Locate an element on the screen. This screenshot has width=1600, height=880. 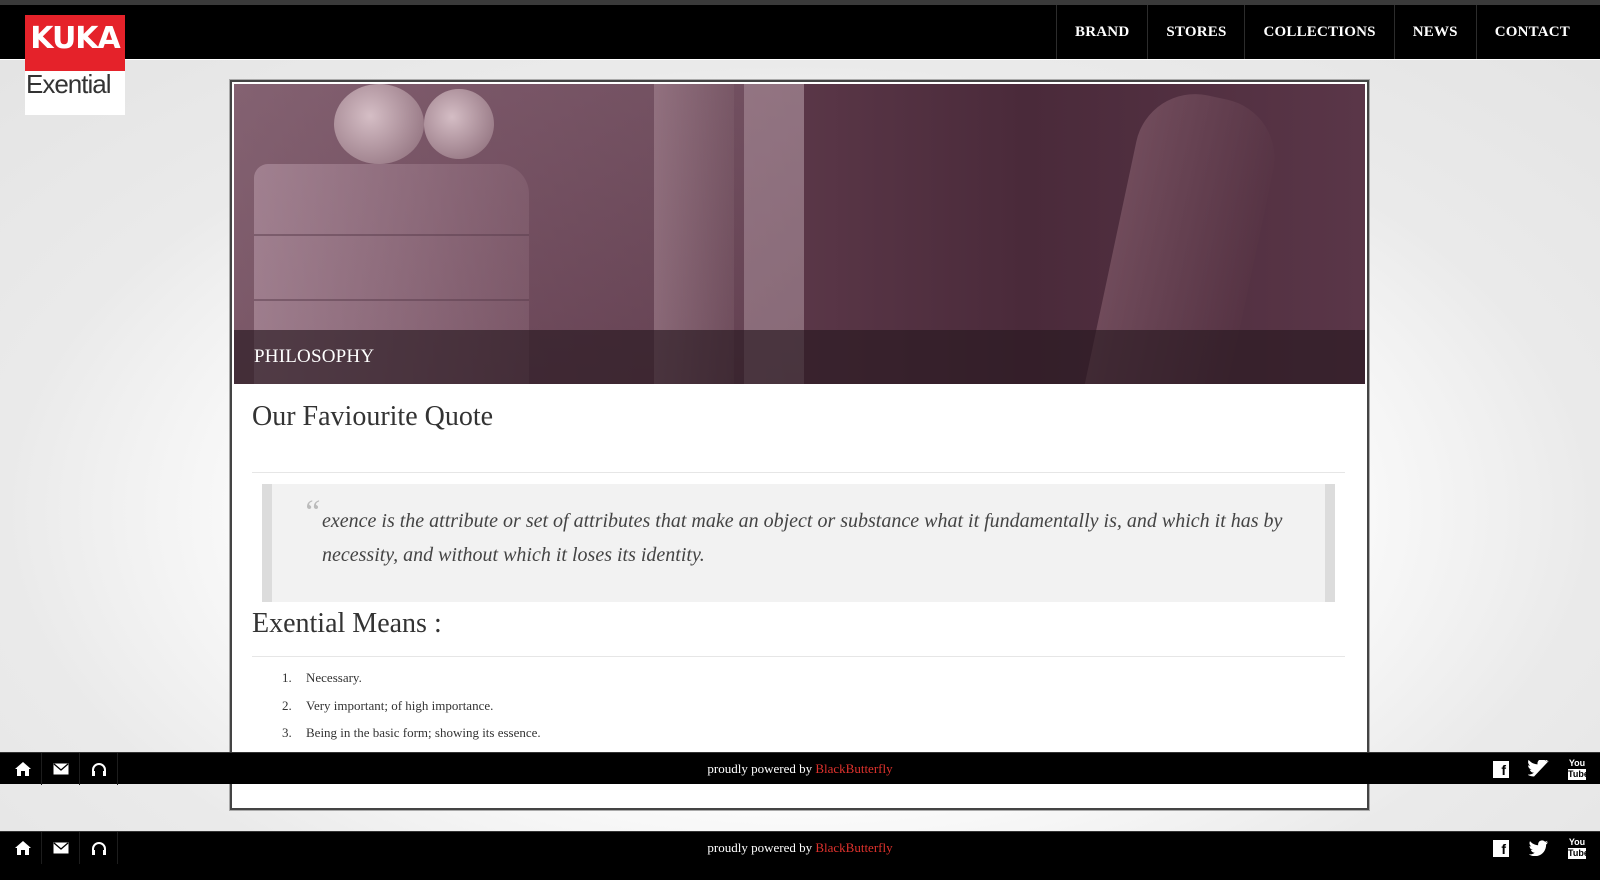
list-item: 2. Very important; of high importance. is located at coordinates (411, 710).